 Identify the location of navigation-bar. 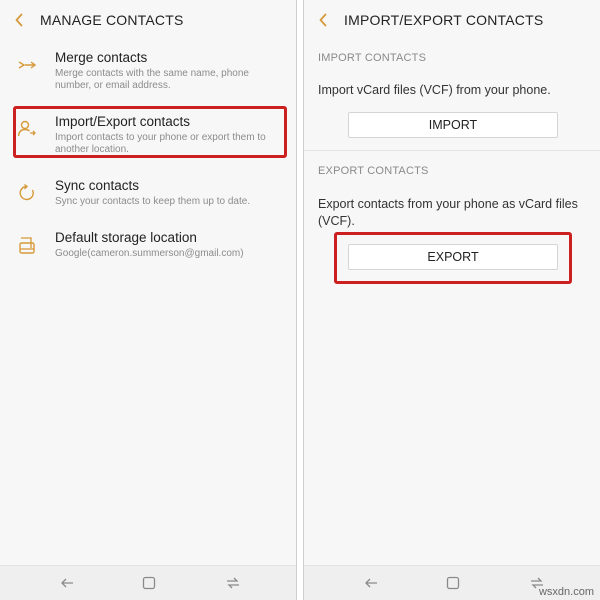
(148, 582).